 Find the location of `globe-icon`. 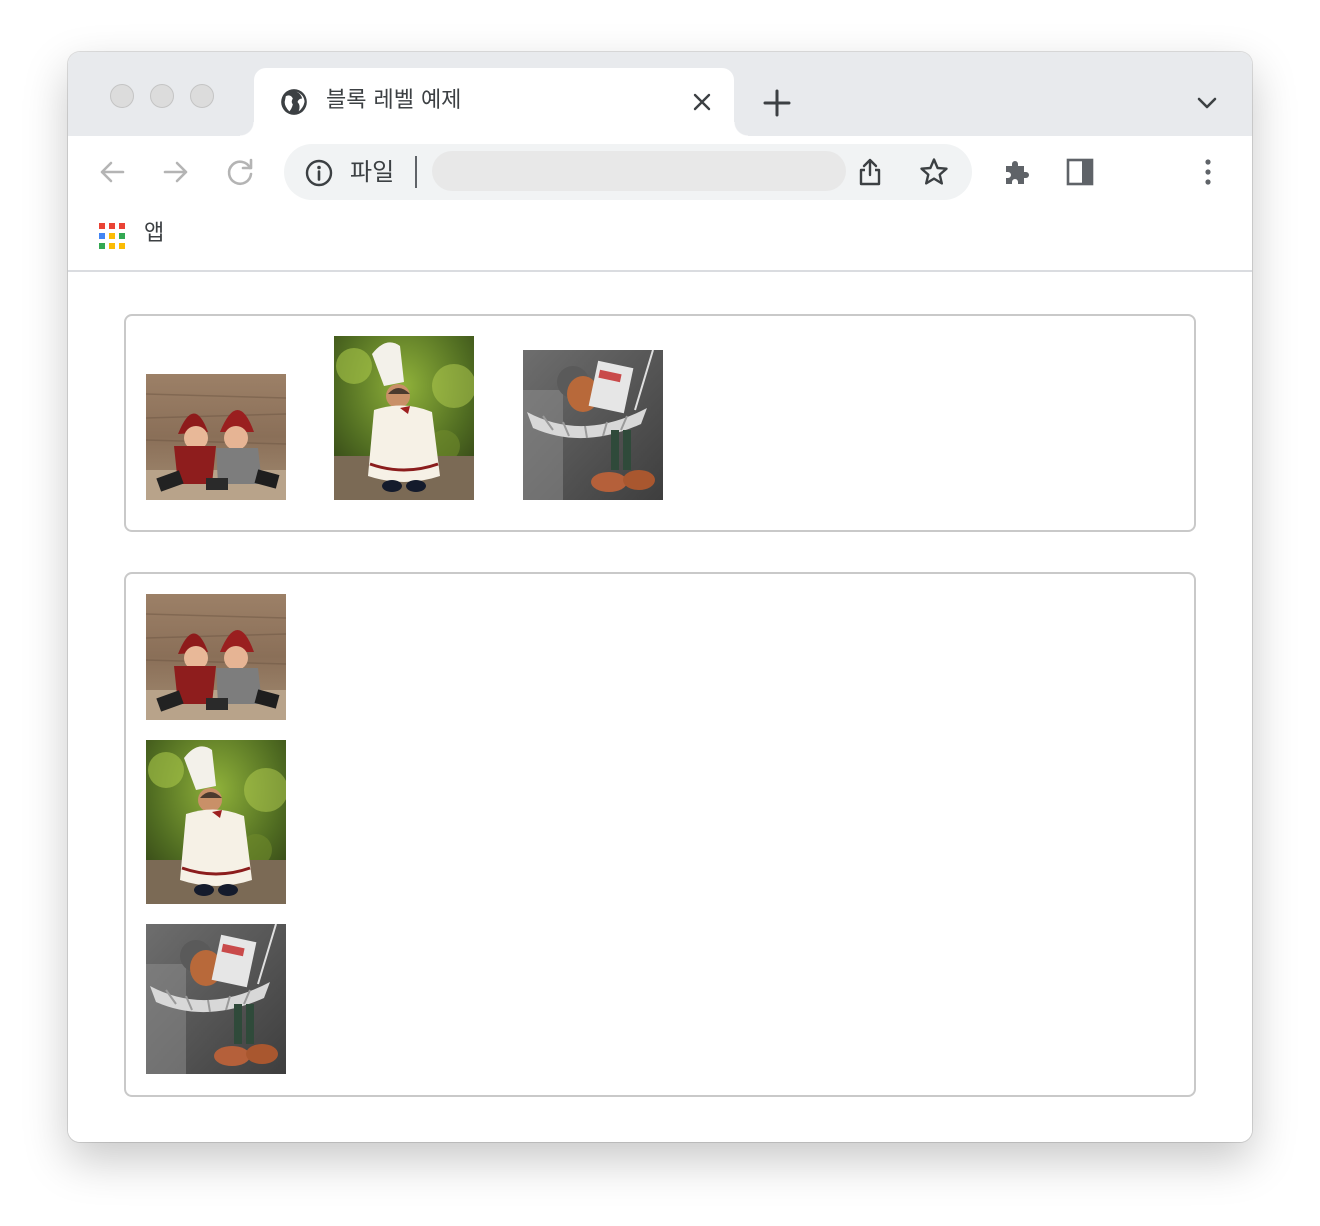

globe-icon is located at coordinates (294, 102).